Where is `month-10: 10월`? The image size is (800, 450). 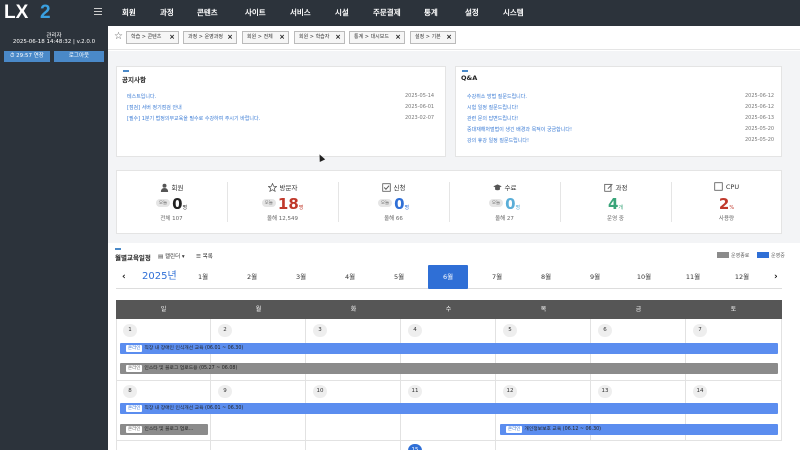
month-10: 10월 is located at coordinates (644, 277).